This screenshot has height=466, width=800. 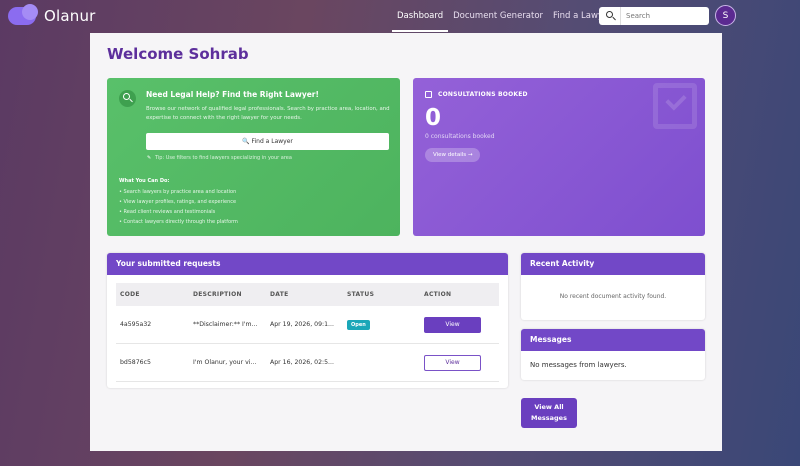 I want to click on consultations-label: CONSULTATIONS BOOKED, so click(x=483, y=94).